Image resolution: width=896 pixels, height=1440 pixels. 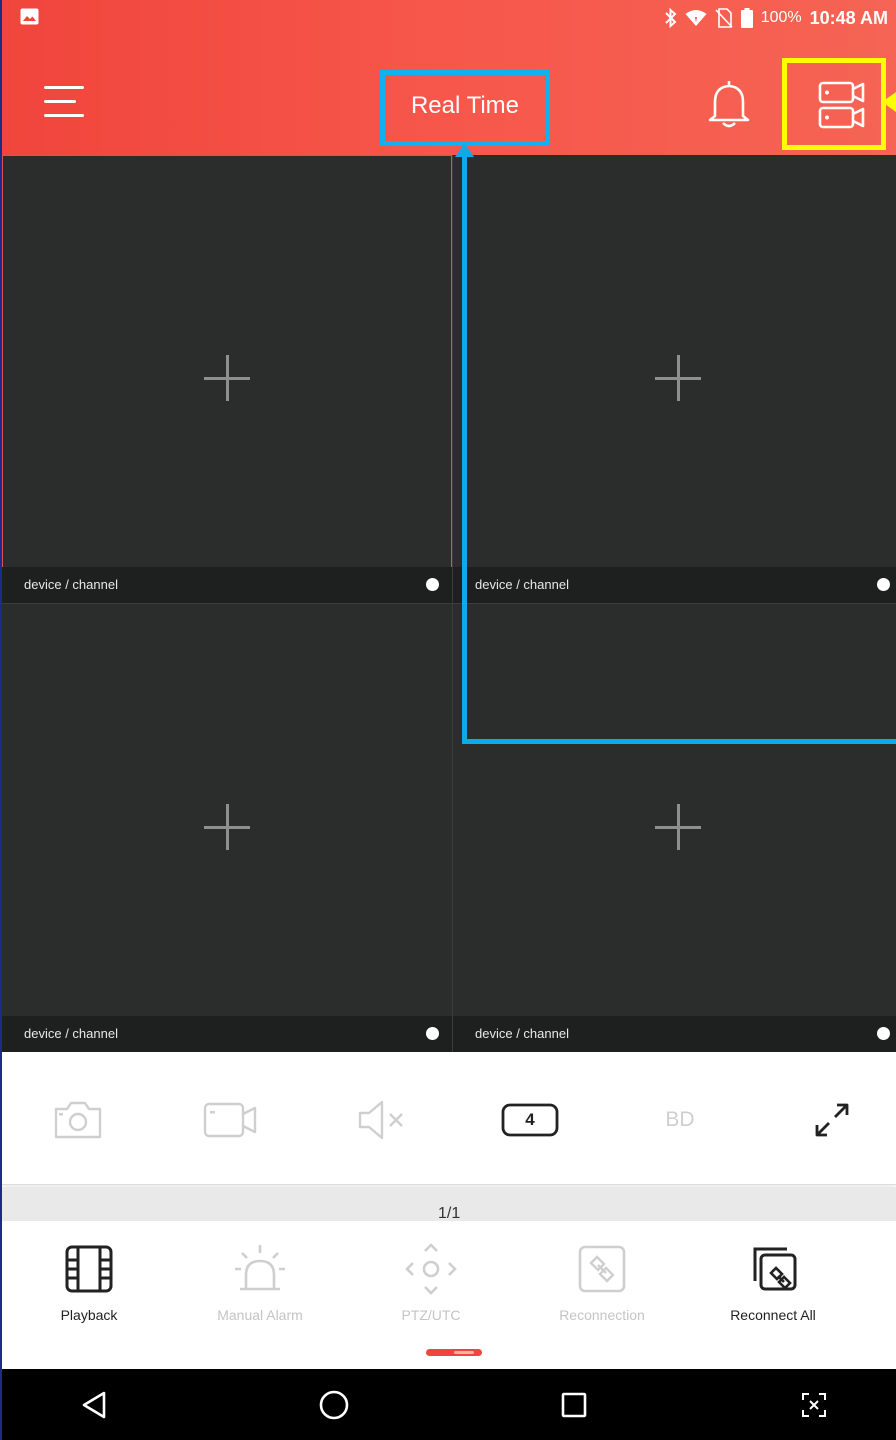 I want to click on bluetooth-icon, so click(x=670, y=18).